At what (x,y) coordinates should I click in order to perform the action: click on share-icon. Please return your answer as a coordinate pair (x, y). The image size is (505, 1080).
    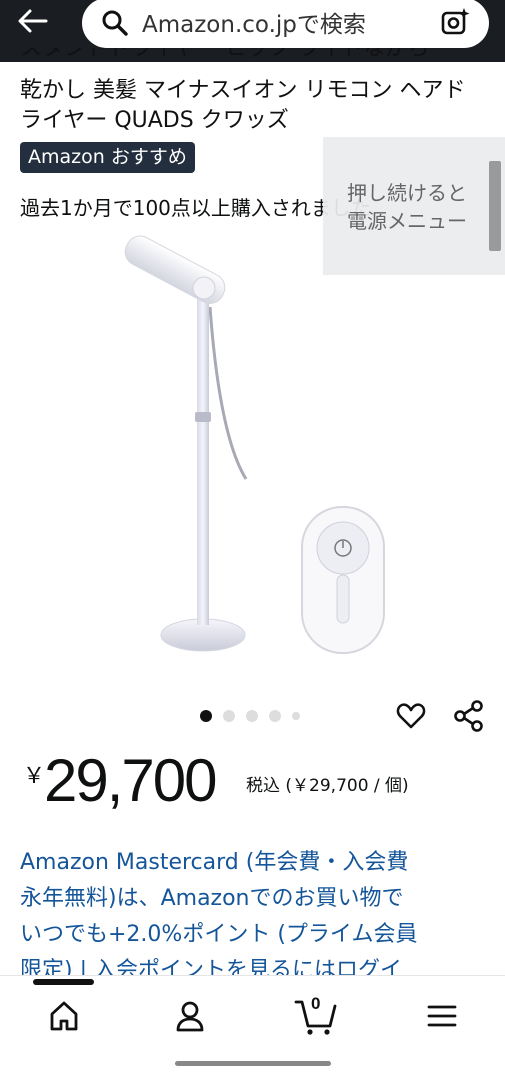
    Looking at the image, I should click on (469, 716).